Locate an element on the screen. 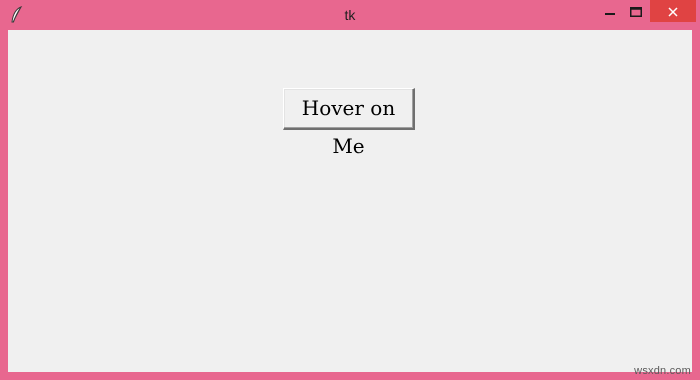 This screenshot has width=700, height=380. maximize-icon is located at coordinates (636, 11).